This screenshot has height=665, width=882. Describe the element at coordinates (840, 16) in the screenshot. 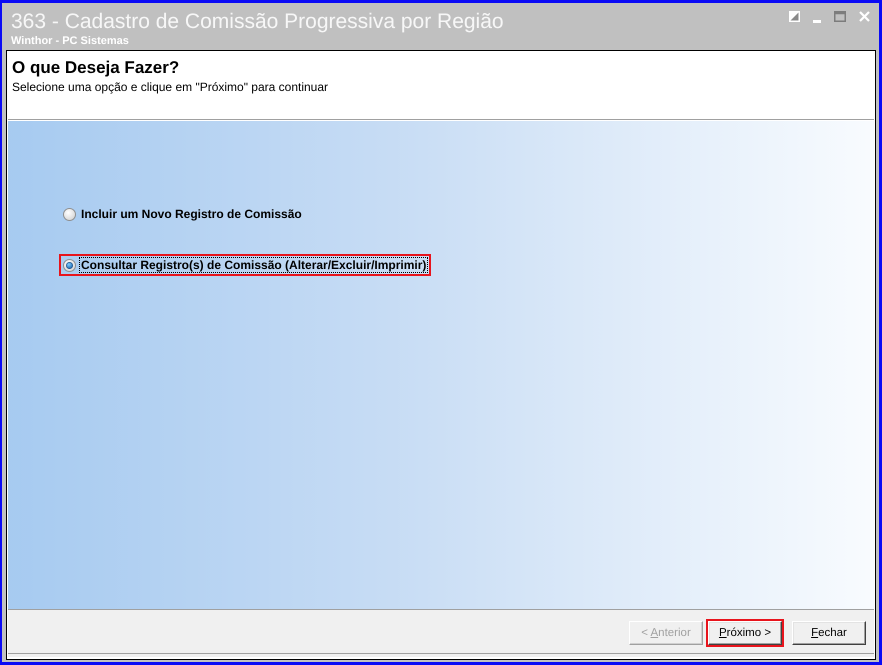

I see `maximize-icon` at that location.